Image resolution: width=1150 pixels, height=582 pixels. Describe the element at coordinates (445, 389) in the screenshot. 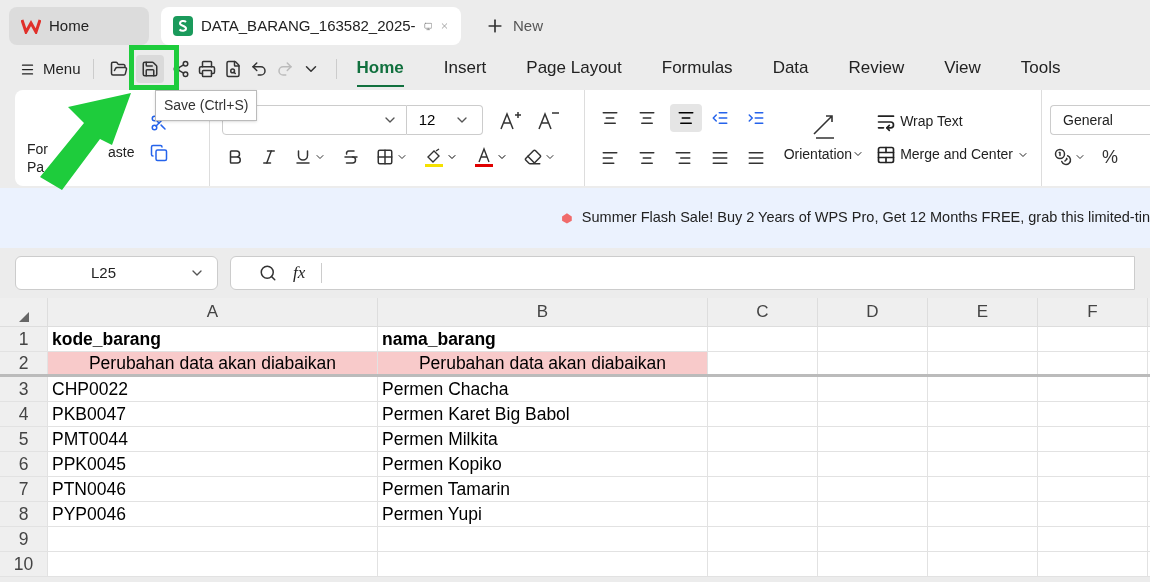

I see `cell-text: Permen Chacha` at that location.